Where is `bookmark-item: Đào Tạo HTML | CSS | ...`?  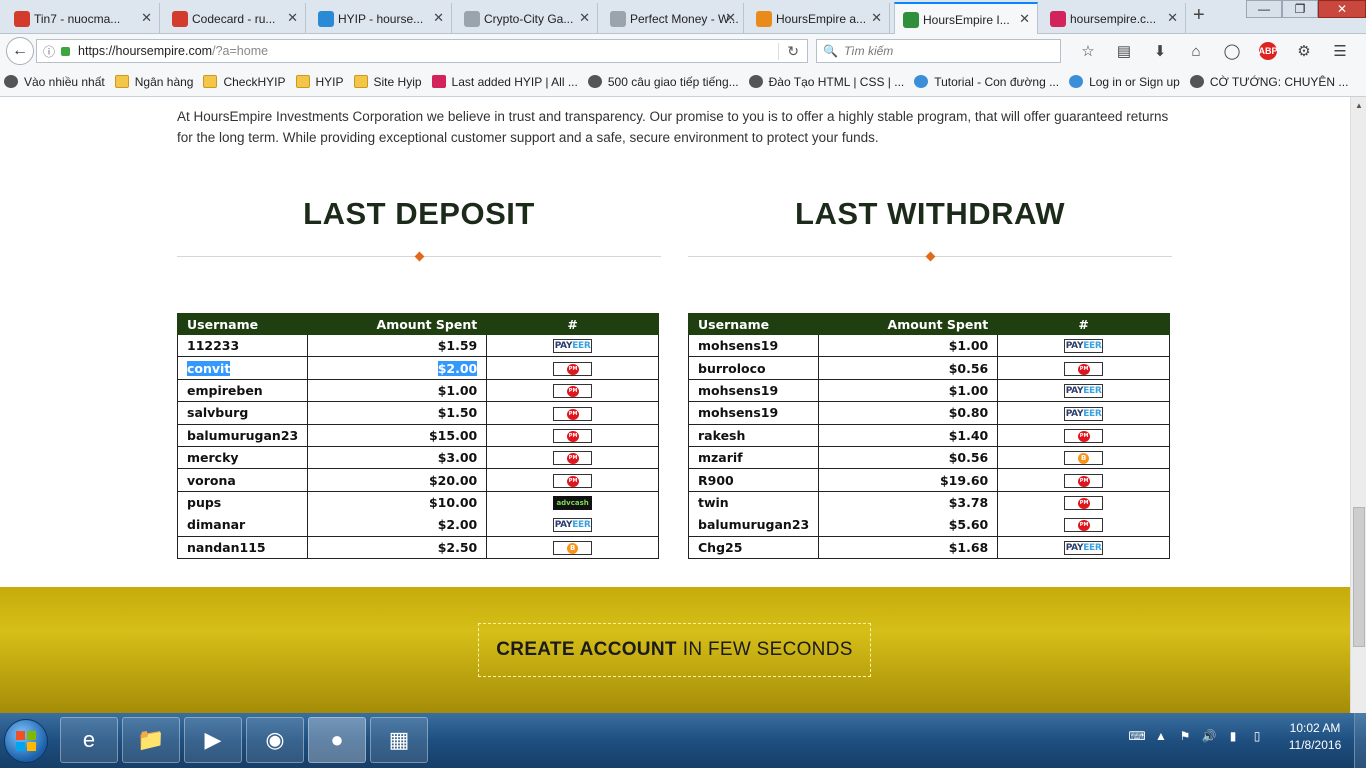 bookmark-item: Đào Tạo HTML | CSS | ... is located at coordinates (826, 82).